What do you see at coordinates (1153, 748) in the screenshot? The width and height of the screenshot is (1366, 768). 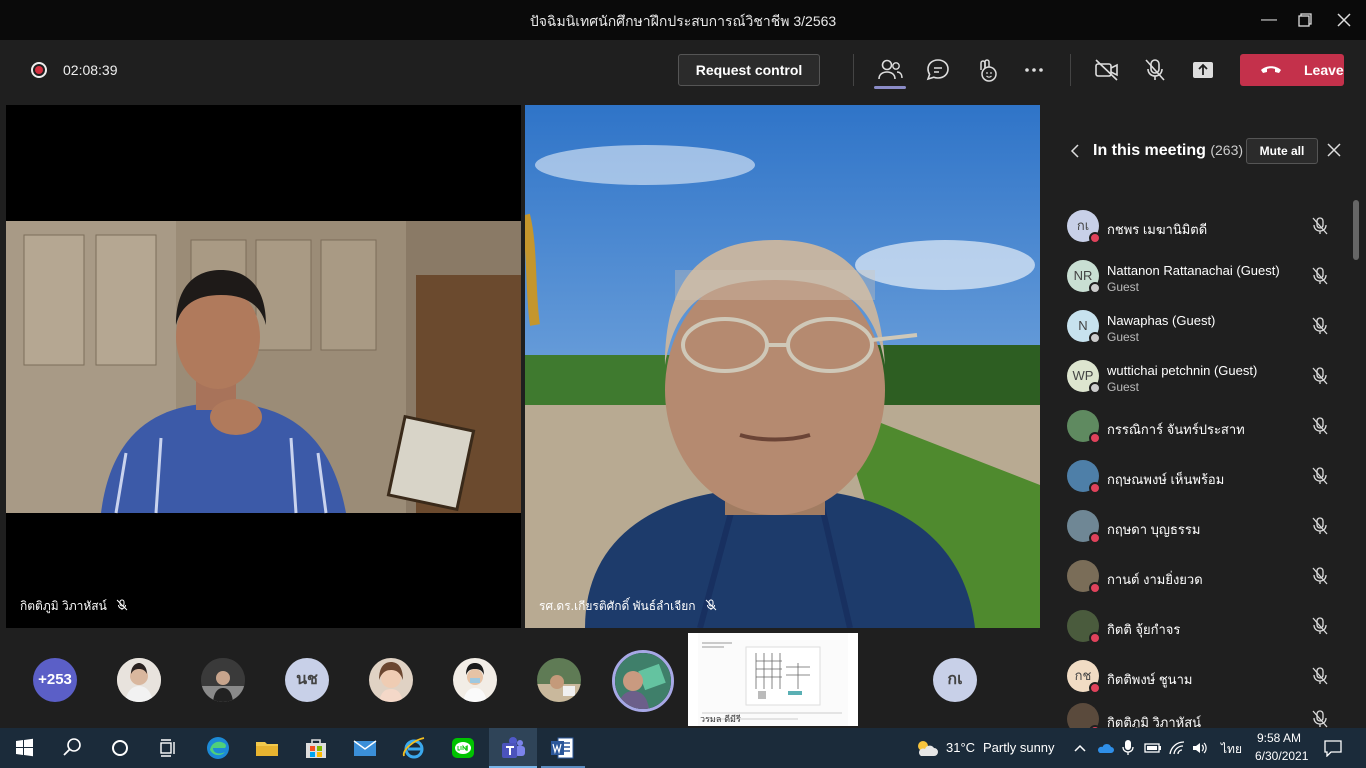 I see `battery-icon` at bounding box center [1153, 748].